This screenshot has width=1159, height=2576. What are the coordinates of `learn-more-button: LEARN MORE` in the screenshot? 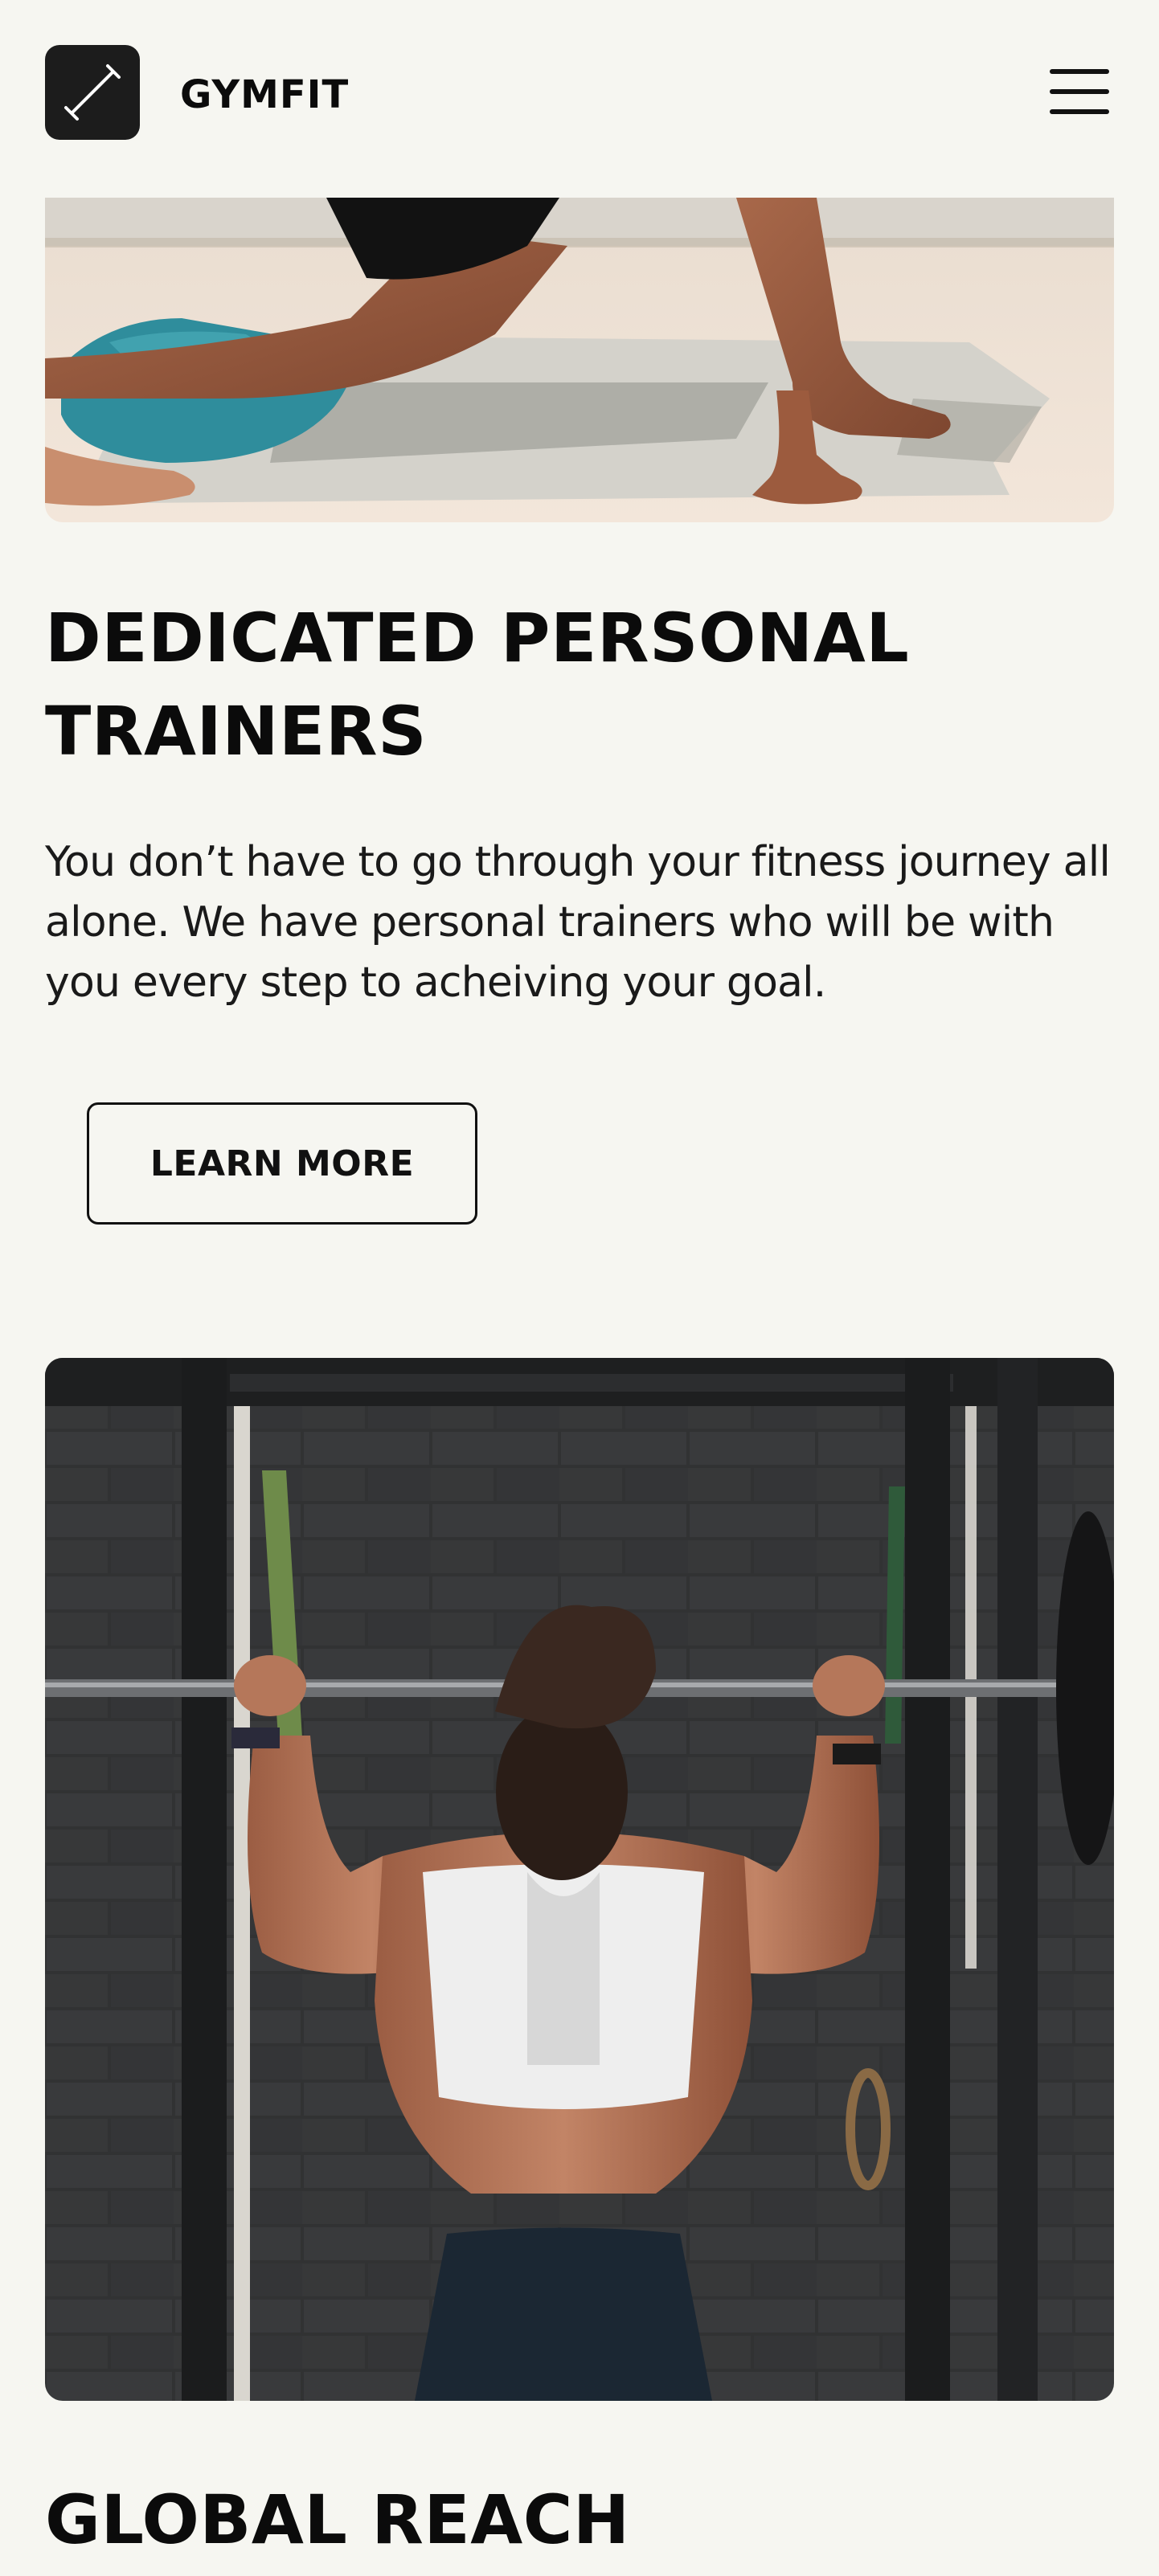 It's located at (282, 1163).